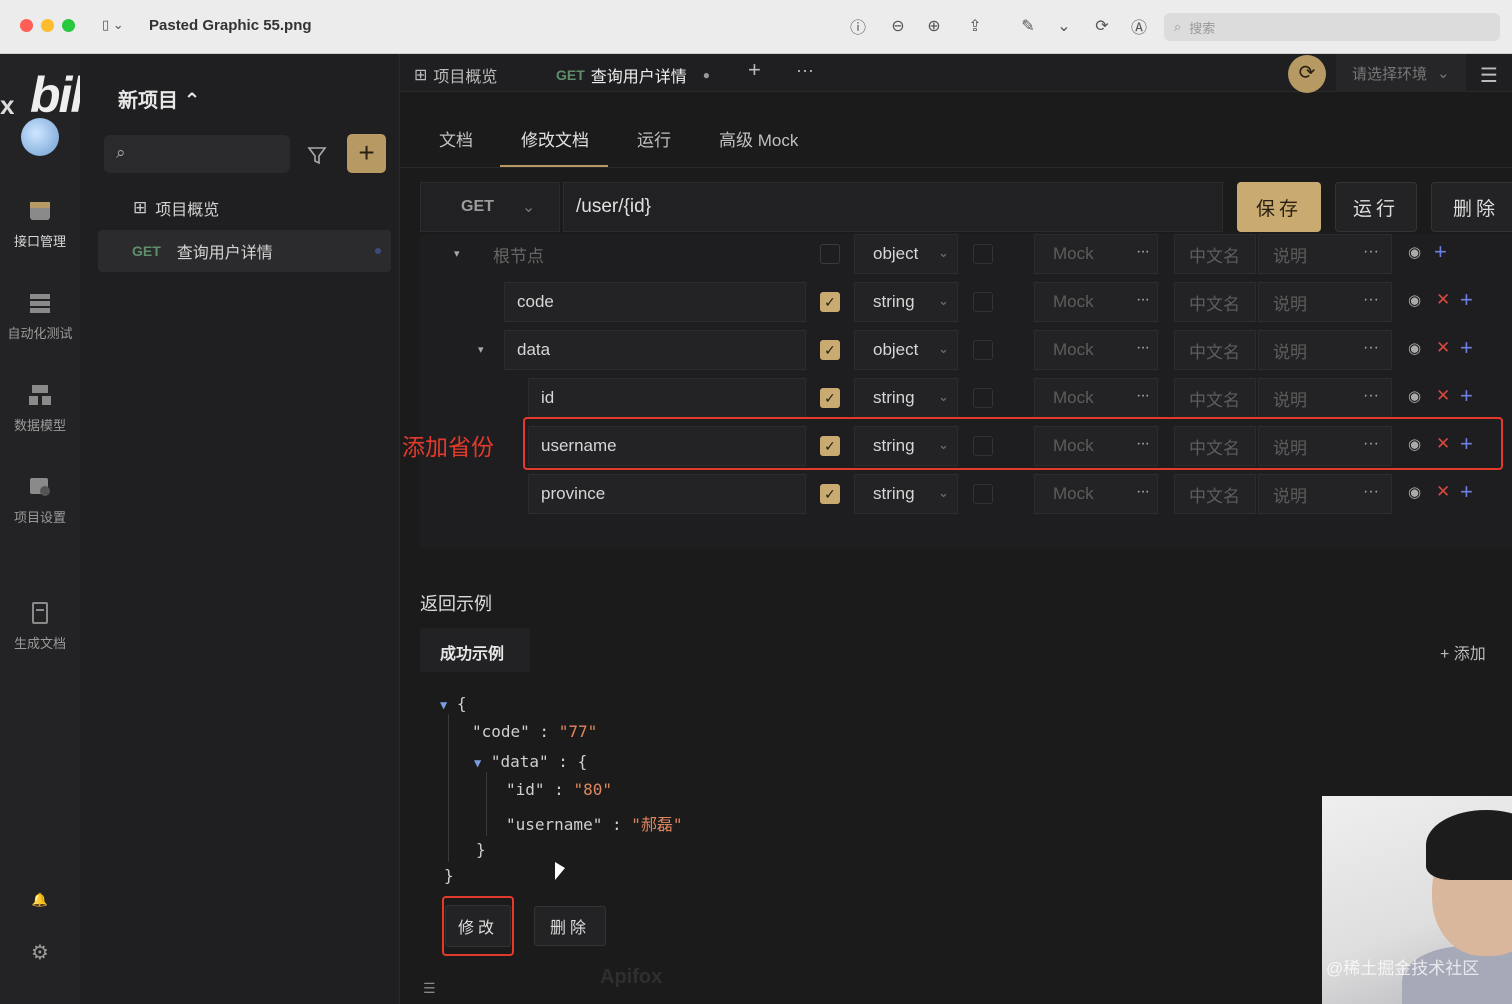 This screenshot has height=1004, width=1512. I want to click on subtab-doc: 文档, so click(456, 138).